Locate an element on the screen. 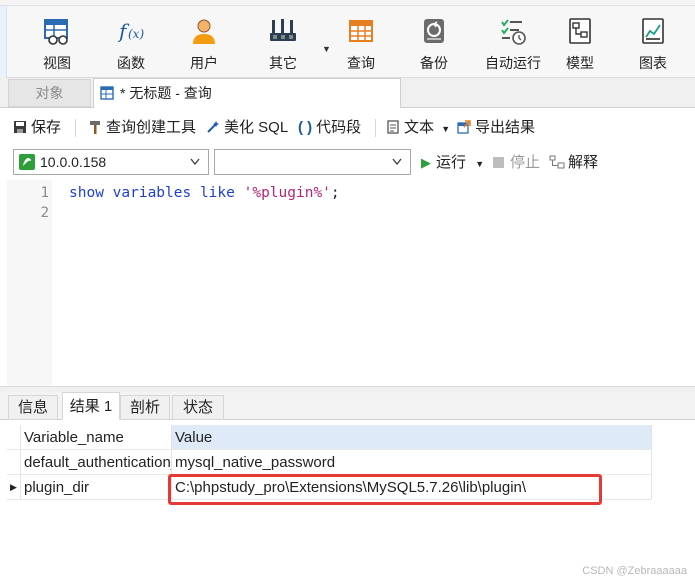 The width and height of the screenshot is (695, 581). magic-wand-icon is located at coordinates (213, 127).